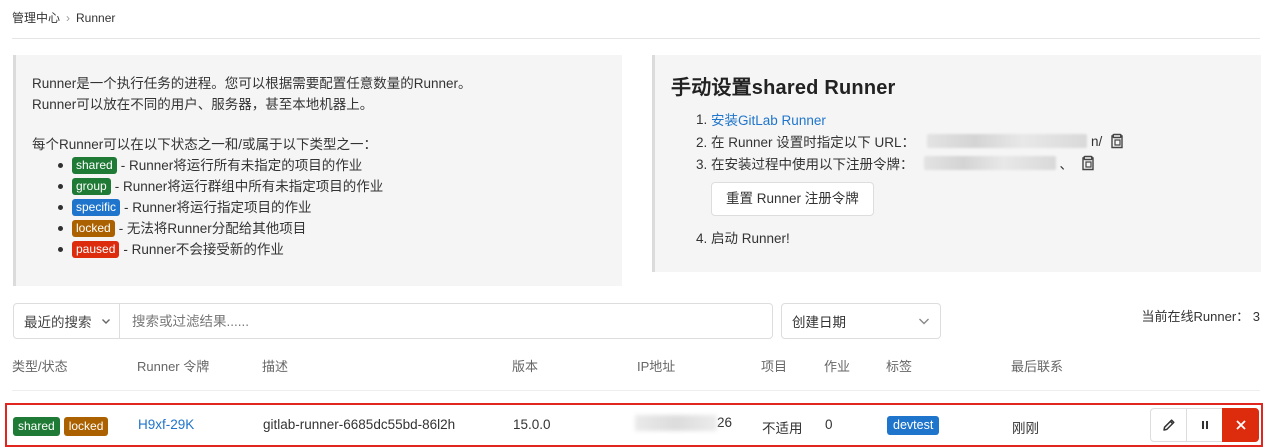 Image resolution: width=1265 pixels, height=448 pixels. What do you see at coordinates (446, 321) in the screenshot?
I see `search-input` at bounding box center [446, 321].